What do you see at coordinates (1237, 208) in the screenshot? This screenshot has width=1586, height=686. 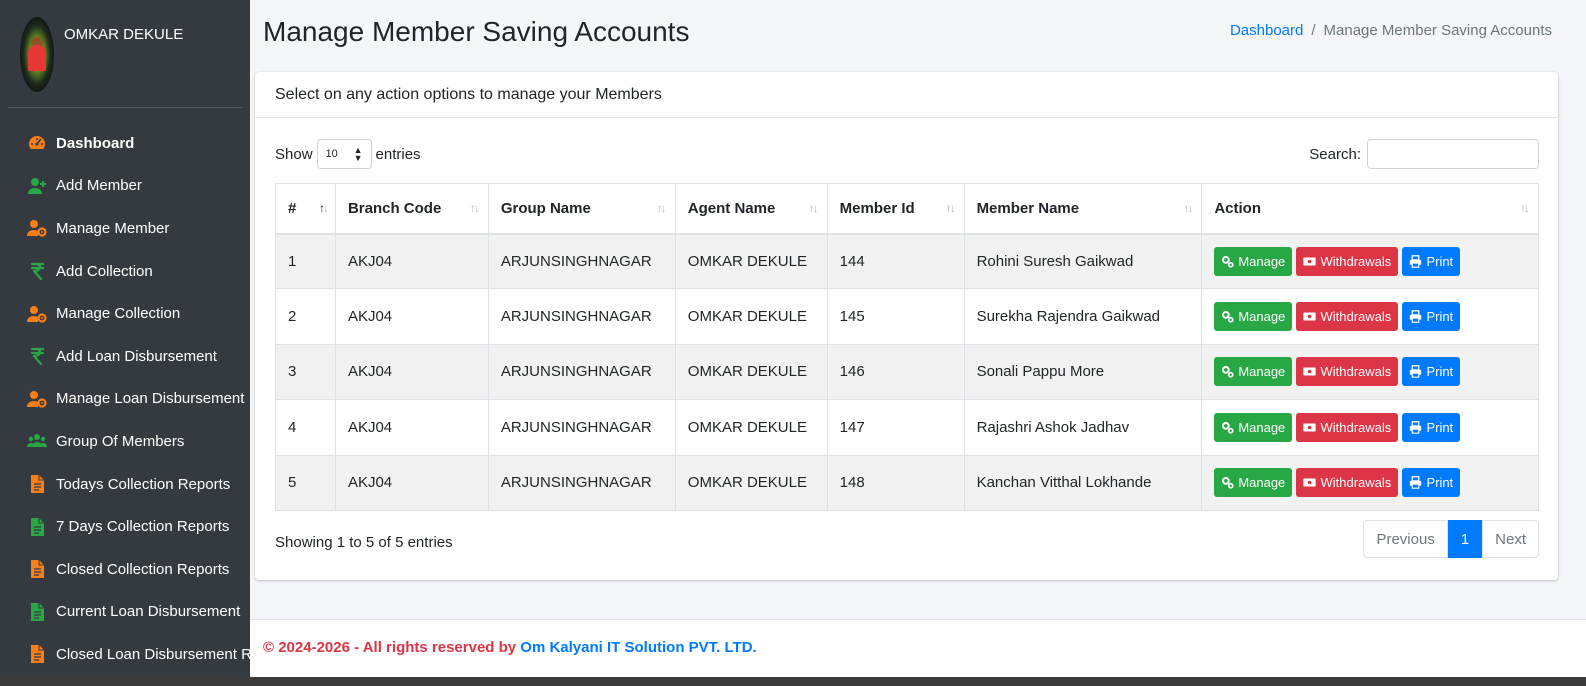 I see `column-header-label: Action` at bounding box center [1237, 208].